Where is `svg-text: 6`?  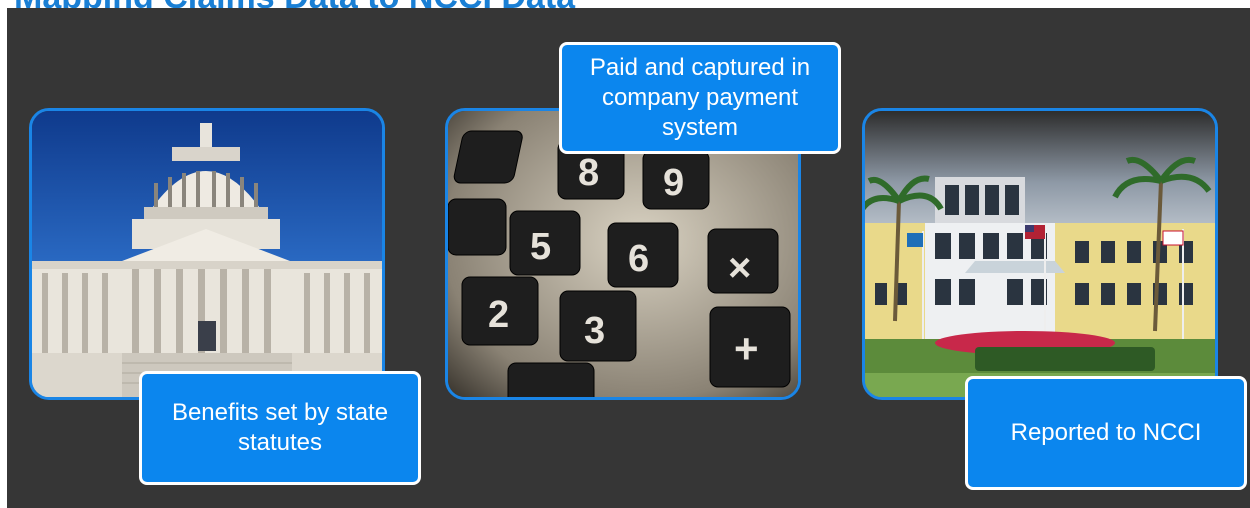
svg-text: 6 is located at coordinates (638, 259).